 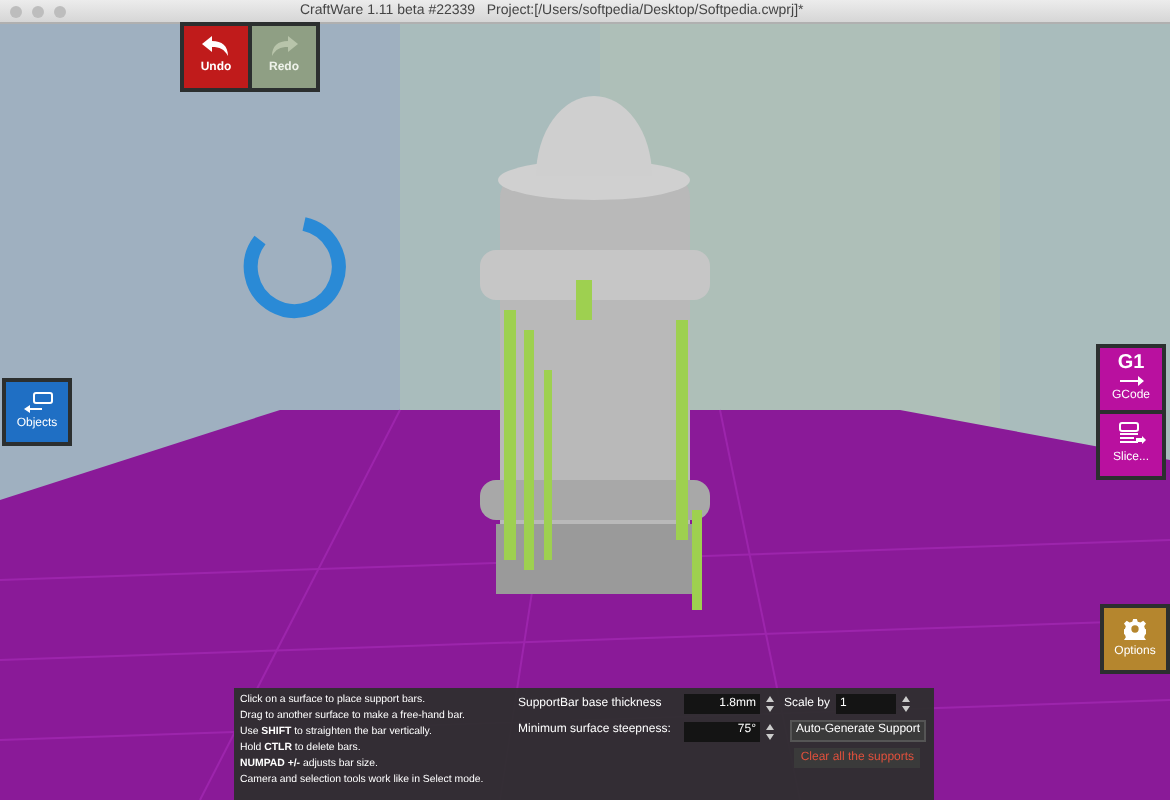 What do you see at coordinates (284, 46) in the screenshot?
I see `redo-icon` at bounding box center [284, 46].